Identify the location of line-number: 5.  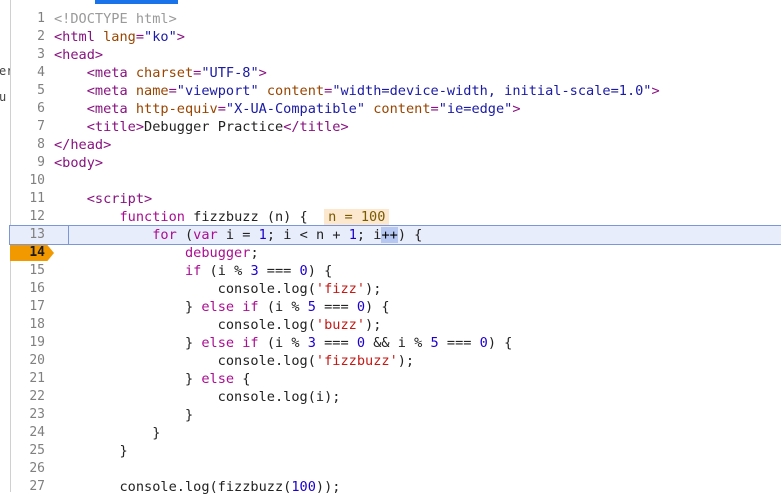
(27, 91).